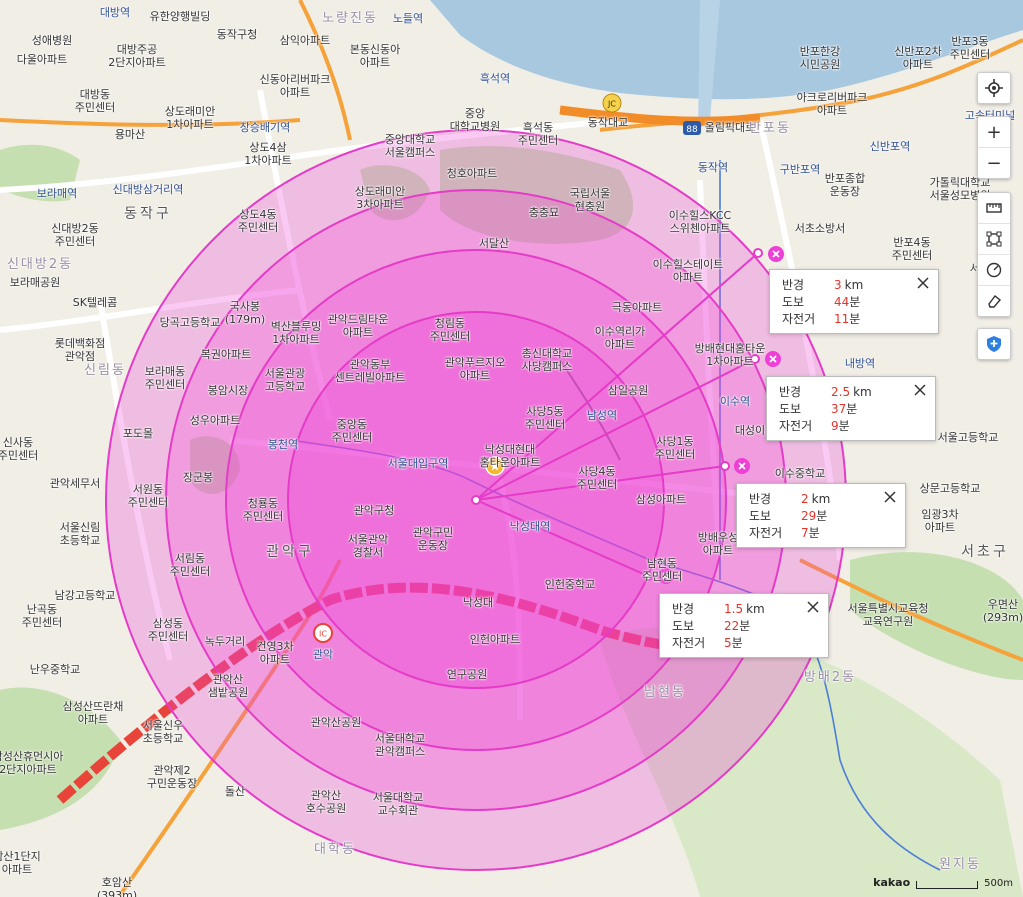 This screenshot has width=1023, height=897. I want to click on map-label: 대방역, so click(115, 12).